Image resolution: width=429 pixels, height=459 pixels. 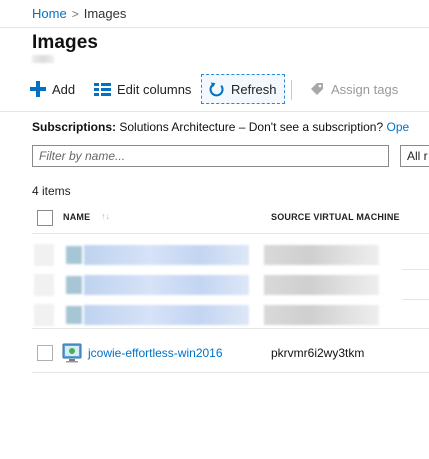 I want to click on command-bar: Add Edit columns Refresh Assign tags, so click(x=214, y=90).